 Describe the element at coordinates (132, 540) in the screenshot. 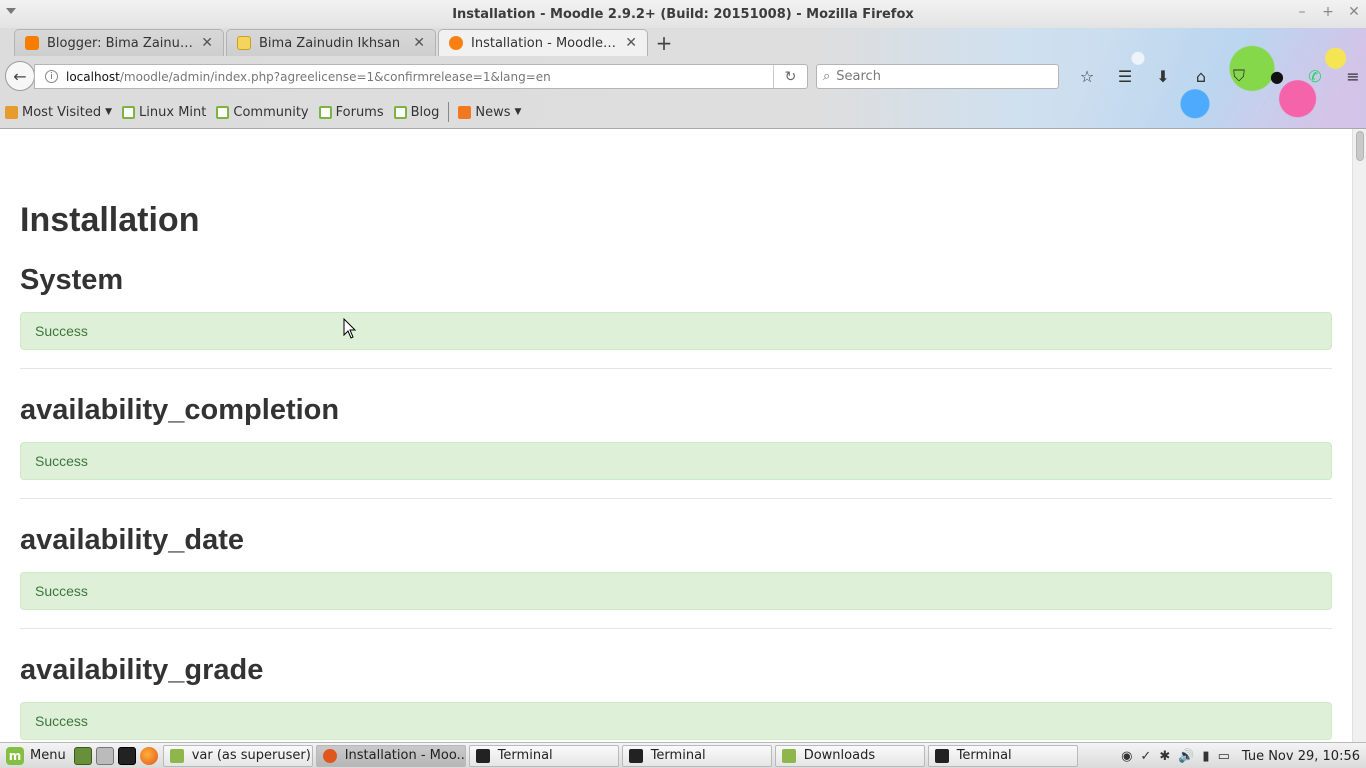

I see `section-heading: availability_date` at that location.